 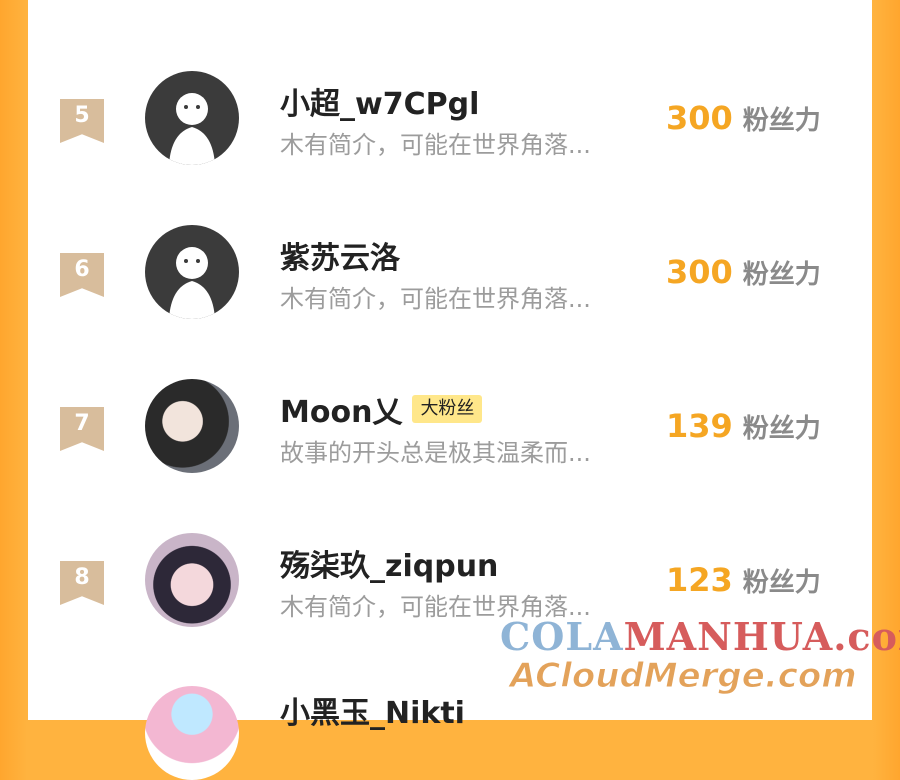 What do you see at coordinates (699, 580) in the screenshot?
I see `fan-power-value: 123` at bounding box center [699, 580].